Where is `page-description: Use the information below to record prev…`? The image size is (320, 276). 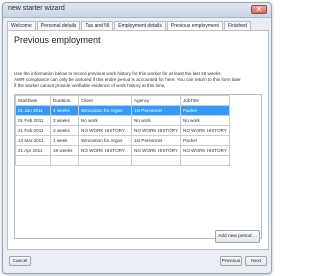 page-description: Use the information below to record prev… is located at coordinates (136, 80).